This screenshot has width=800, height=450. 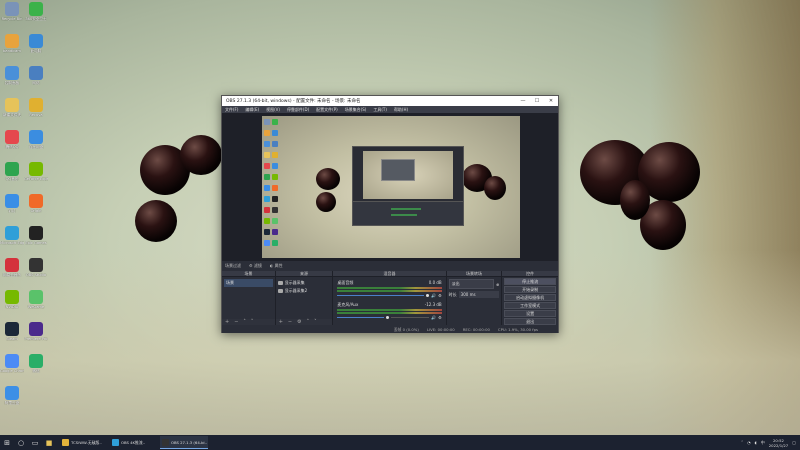 What do you see at coordinates (36, 144) in the screenshot?
I see `desktop-icon: 百度网盘` at bounding box center [36, 144].